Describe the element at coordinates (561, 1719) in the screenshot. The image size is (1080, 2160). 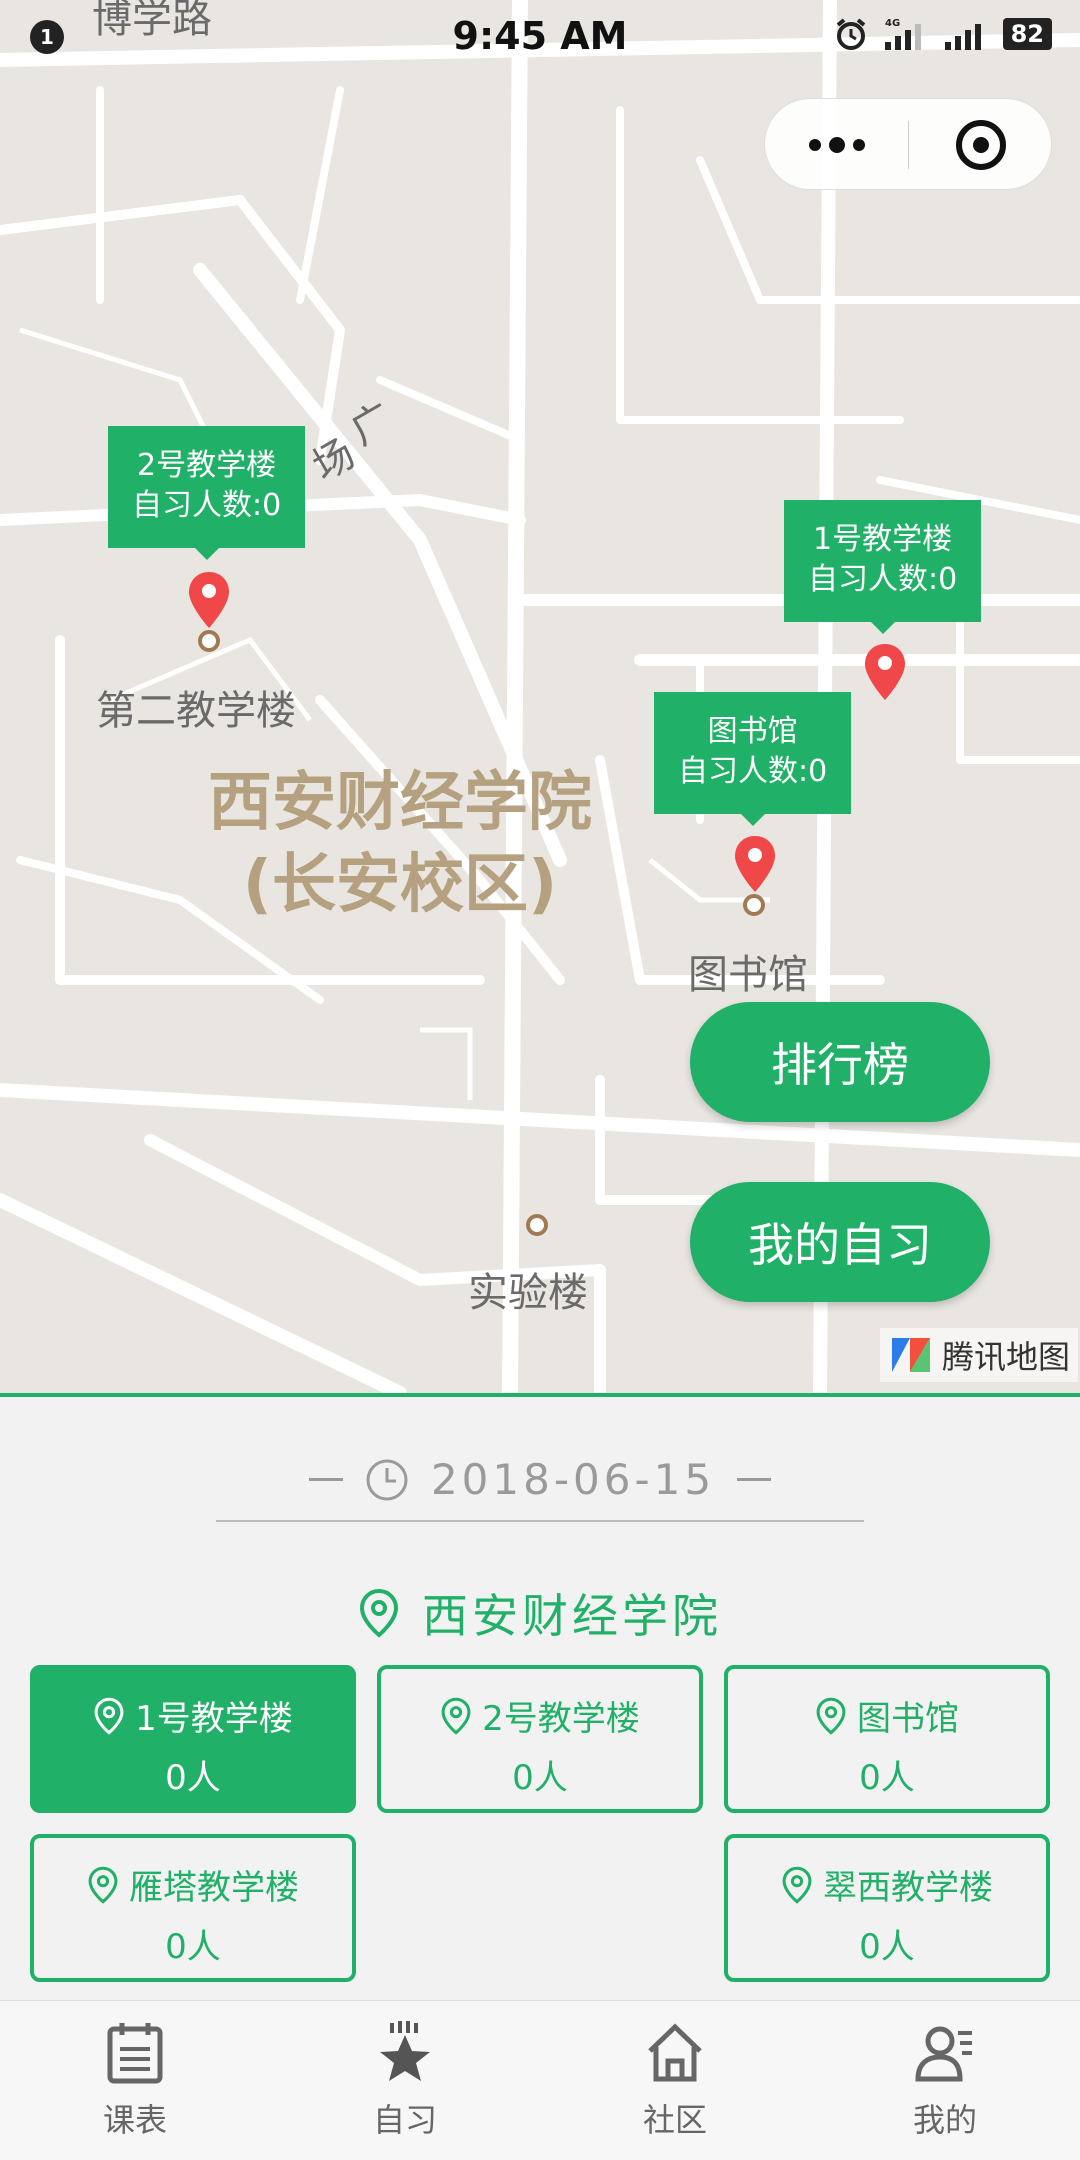
I see `building-name-text: 2号教学楼` at that location.